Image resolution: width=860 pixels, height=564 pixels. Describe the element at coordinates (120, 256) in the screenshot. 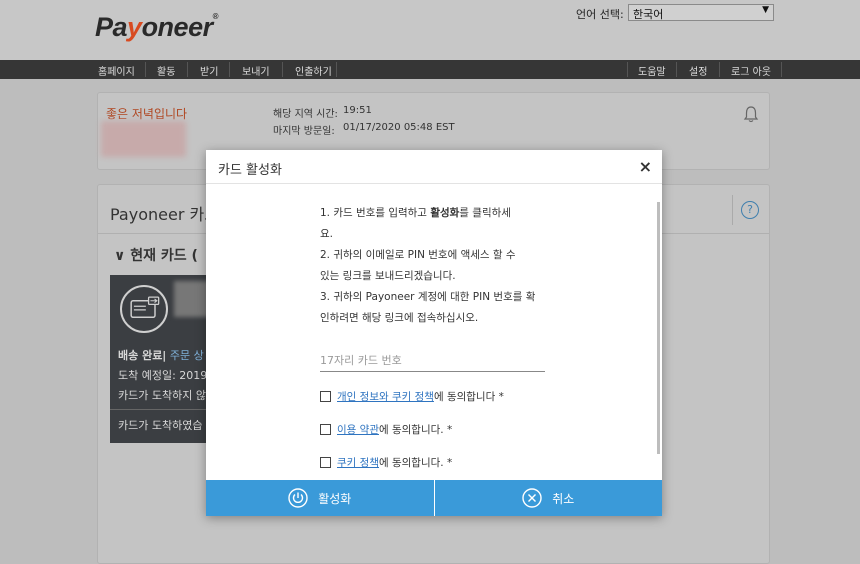

I see `chevron-down-icon: ∨` at that location.